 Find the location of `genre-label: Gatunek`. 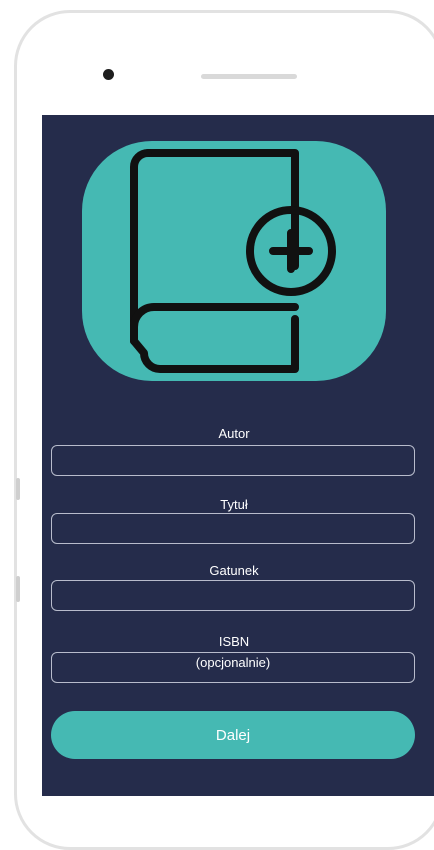

genre-label: Gatunek is located at coordinates (234, 570).